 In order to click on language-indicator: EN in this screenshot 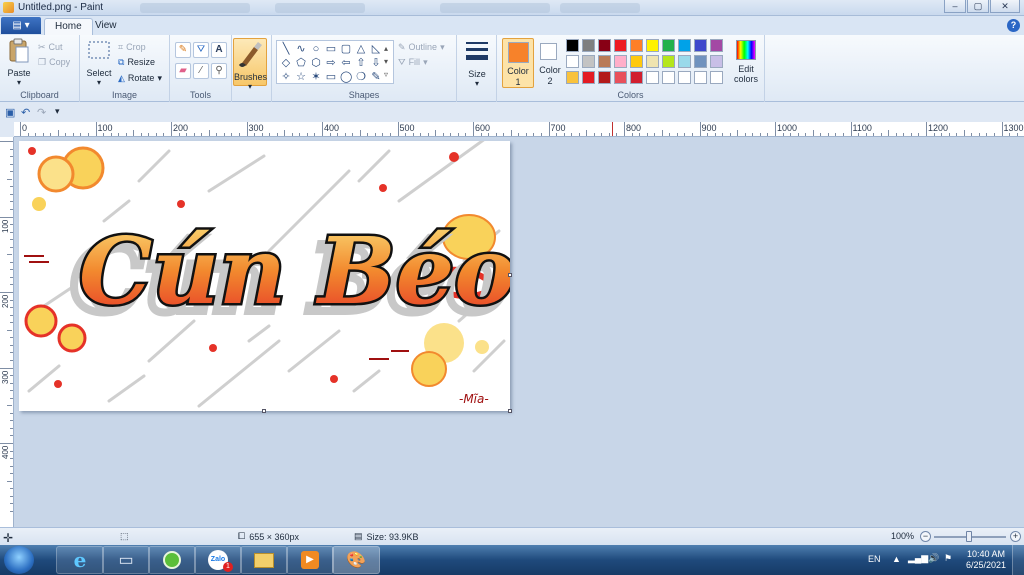, I will do `click(874, 559)`.